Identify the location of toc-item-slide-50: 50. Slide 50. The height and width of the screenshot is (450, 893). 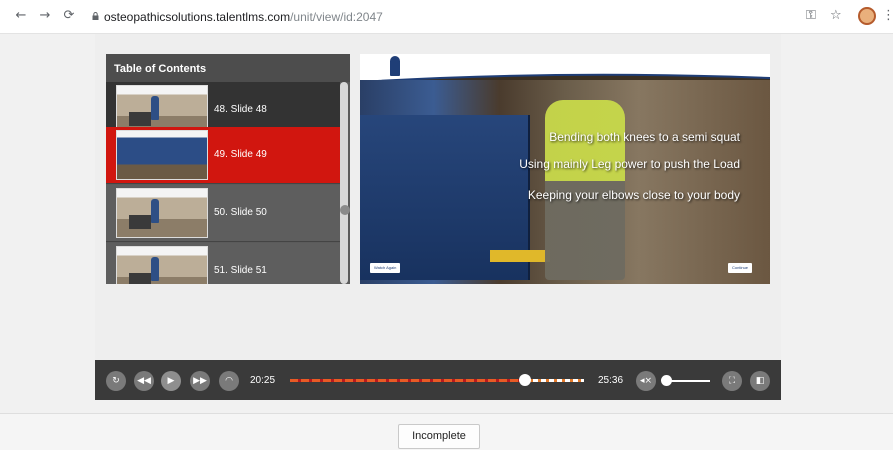
(223, 213).